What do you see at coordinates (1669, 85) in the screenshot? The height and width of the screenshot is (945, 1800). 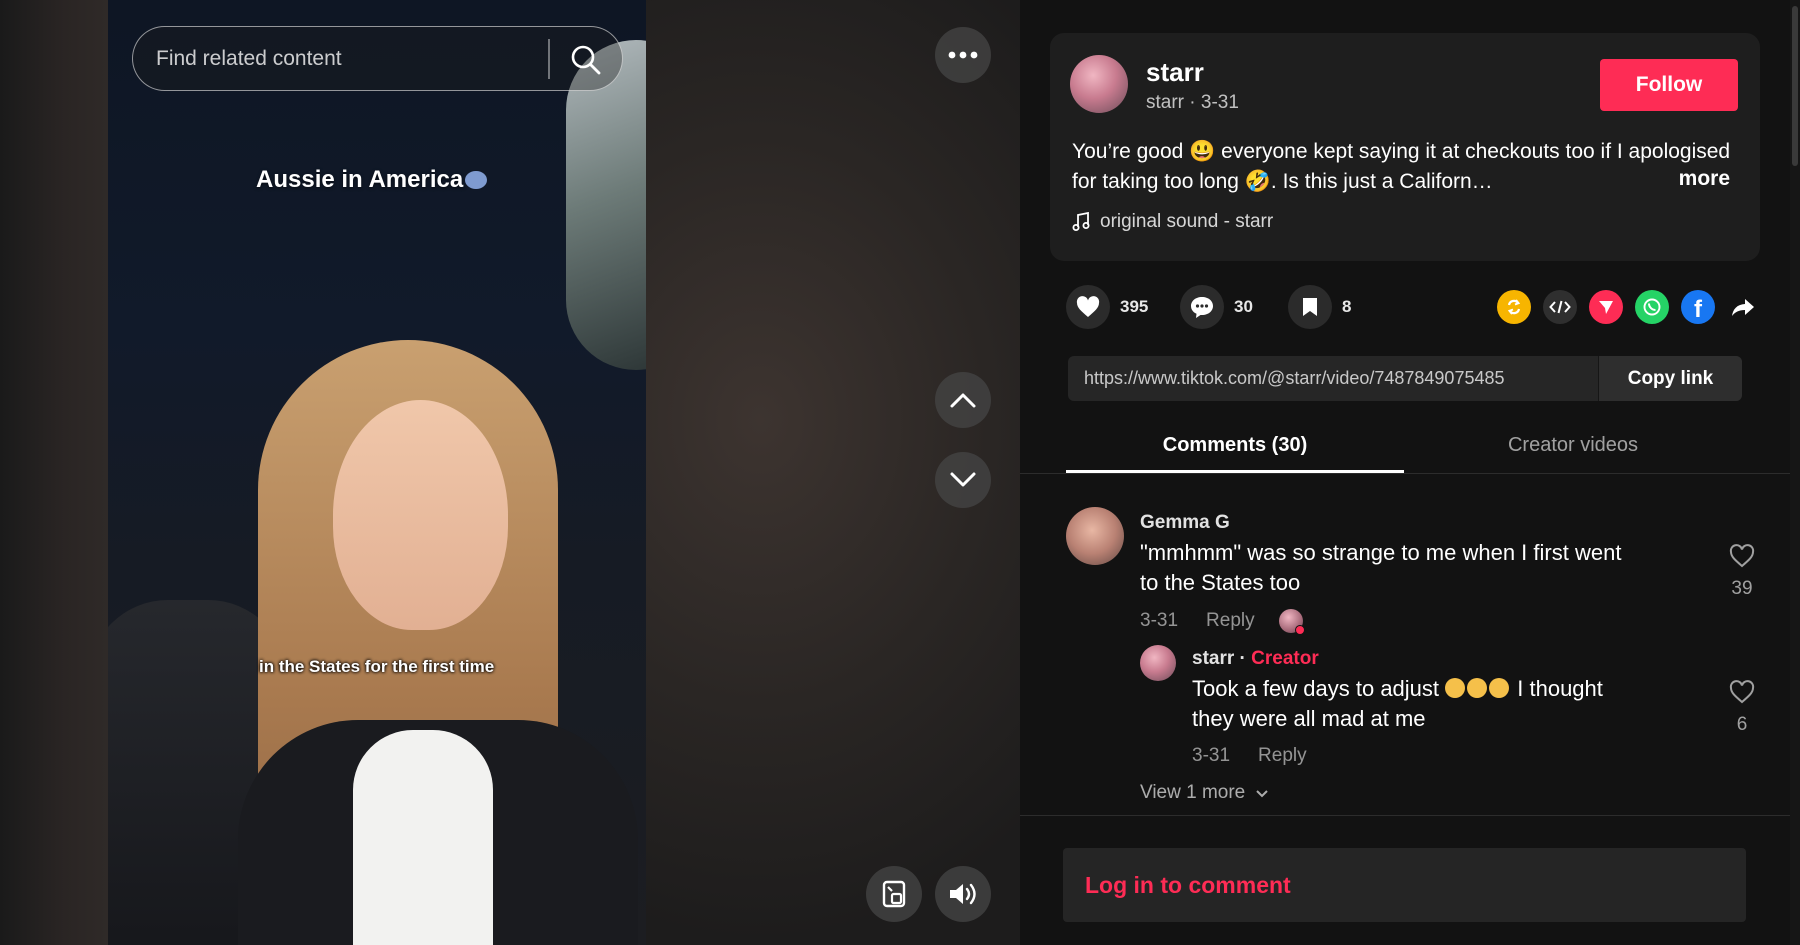 I see `follow-button: Follow` at bounding box center [1669, 85].